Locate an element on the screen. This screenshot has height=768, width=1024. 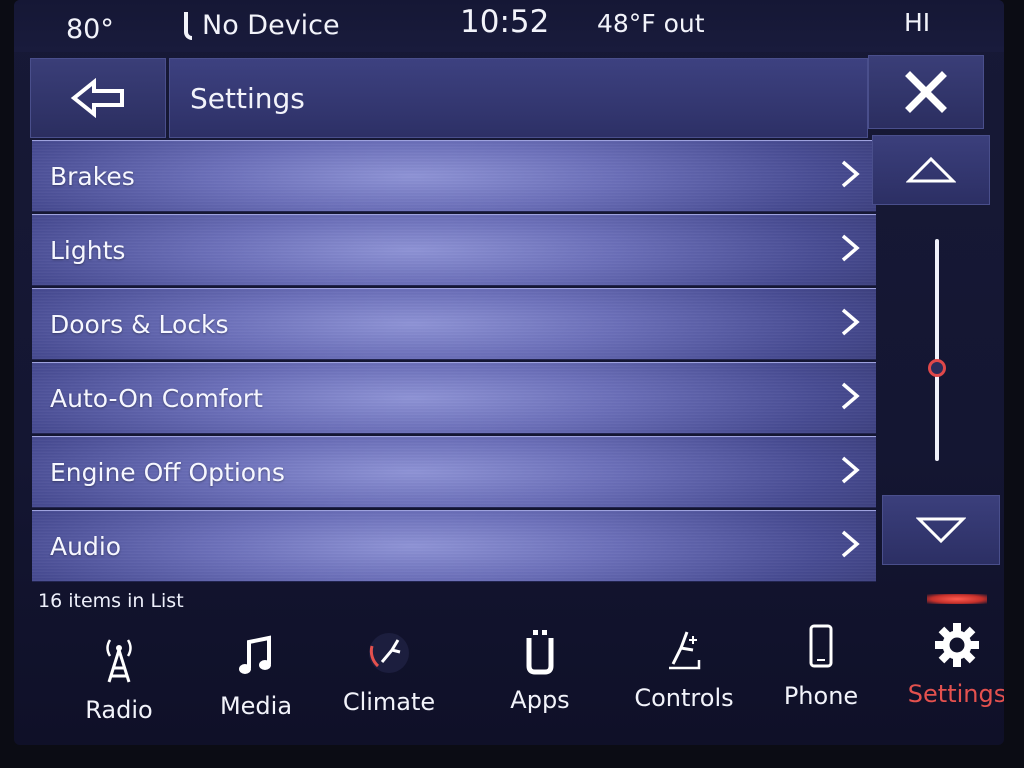
list-item-label: Audio is located at coordinates (86, 546).